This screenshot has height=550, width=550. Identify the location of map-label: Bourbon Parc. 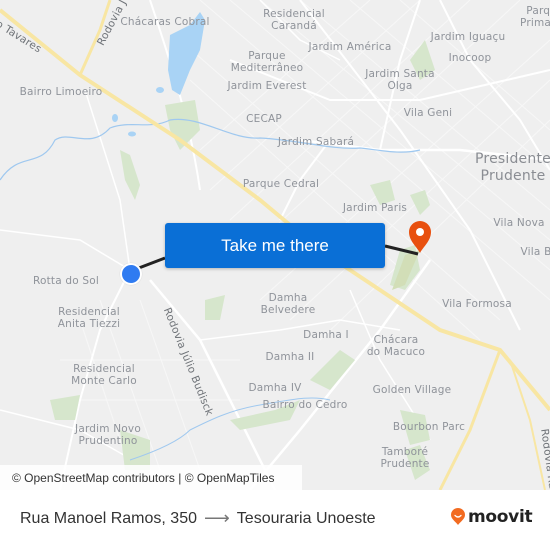
(429, 427).